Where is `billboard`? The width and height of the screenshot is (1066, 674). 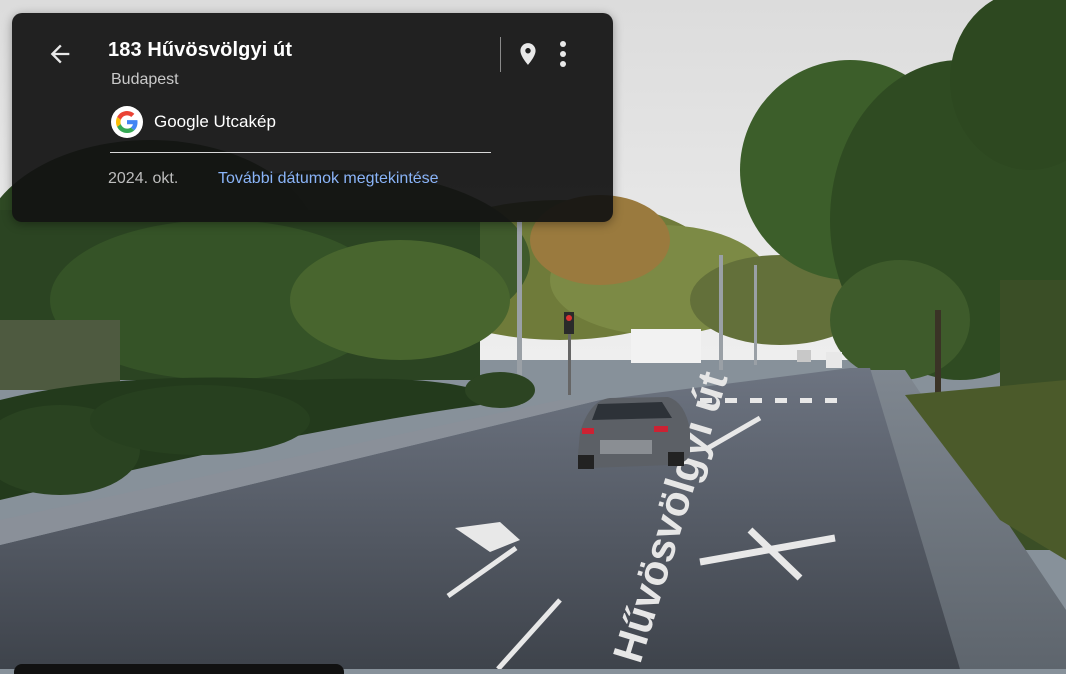 billboard is located at coordinates (666, 346).